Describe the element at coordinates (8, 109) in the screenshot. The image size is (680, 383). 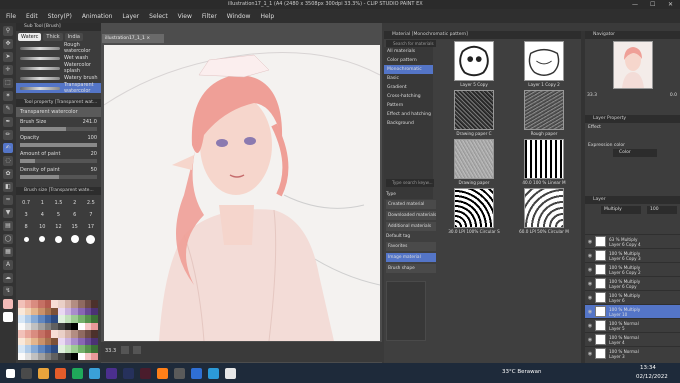
I see `eyedropper-icon: ✎` at that location.